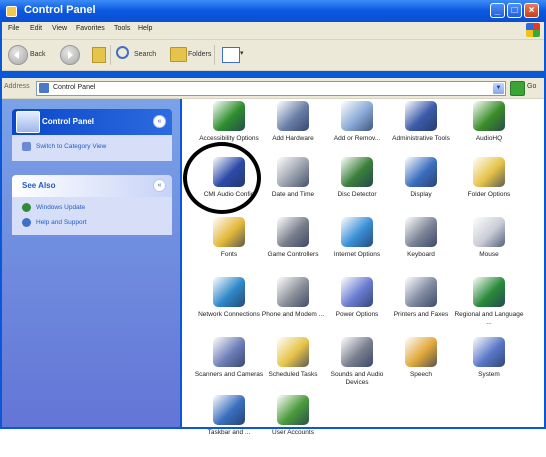 The image size is (546, 457). What do you see at coordinates (229, 292) in the screenshot?
I see `network-icon` at bounding box center [229, 292].